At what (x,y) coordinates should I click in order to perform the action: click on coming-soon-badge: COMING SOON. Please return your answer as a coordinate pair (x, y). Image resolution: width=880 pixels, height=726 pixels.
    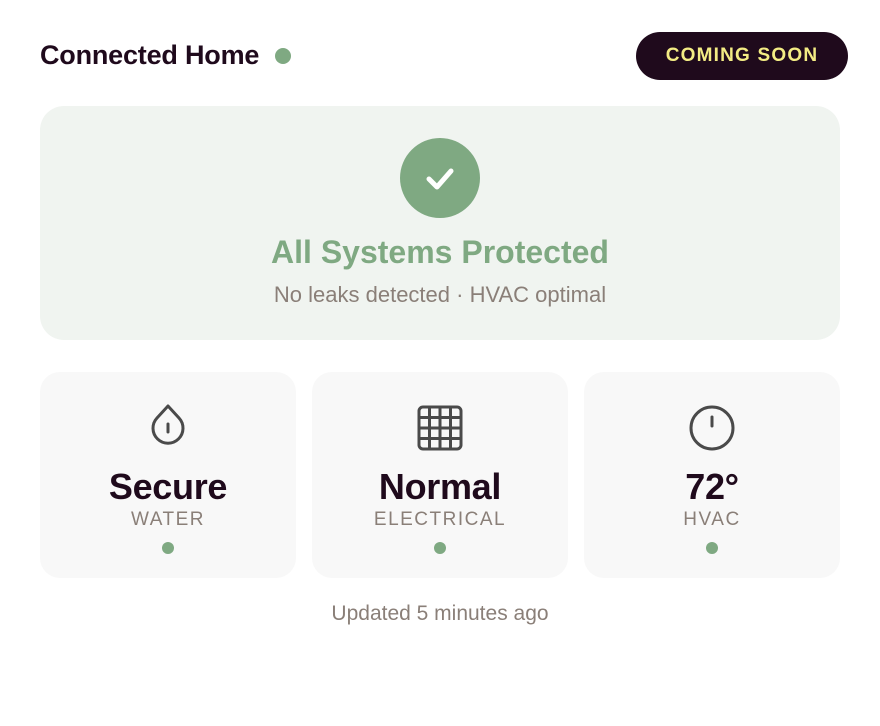
    Looking at the image, I should click on (742, 56).